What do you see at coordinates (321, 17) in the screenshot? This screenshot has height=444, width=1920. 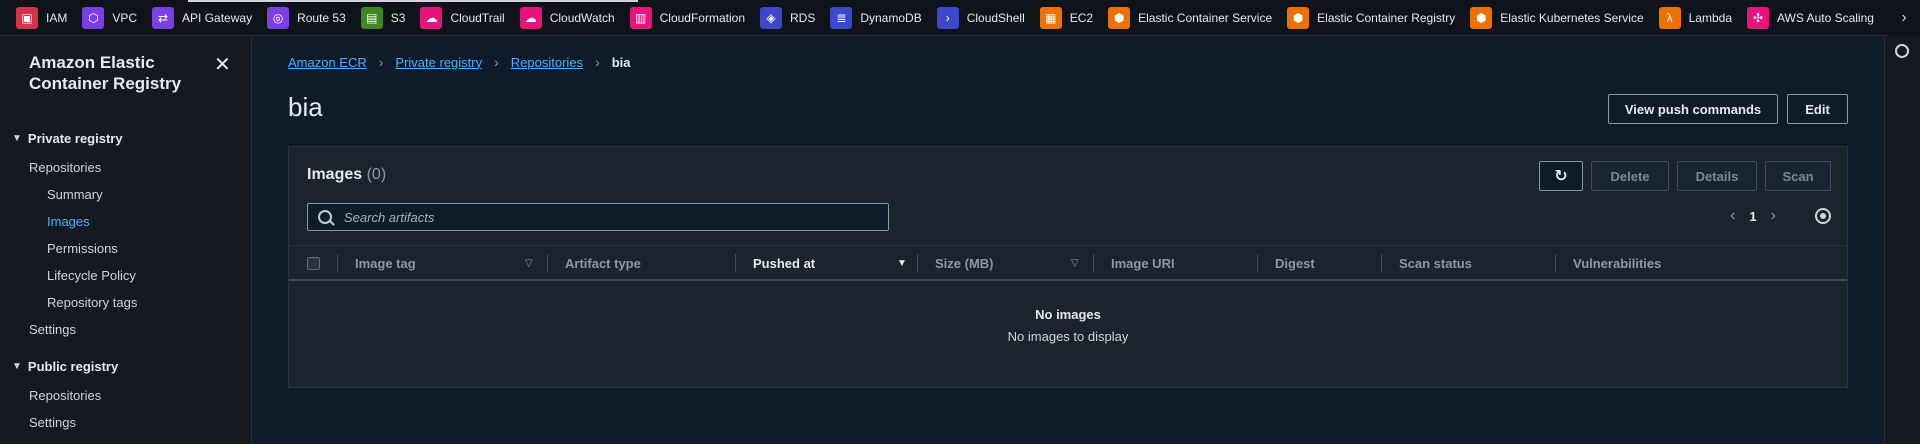 I see `favorite-label: Route 53` at bounding box center [321, 17].